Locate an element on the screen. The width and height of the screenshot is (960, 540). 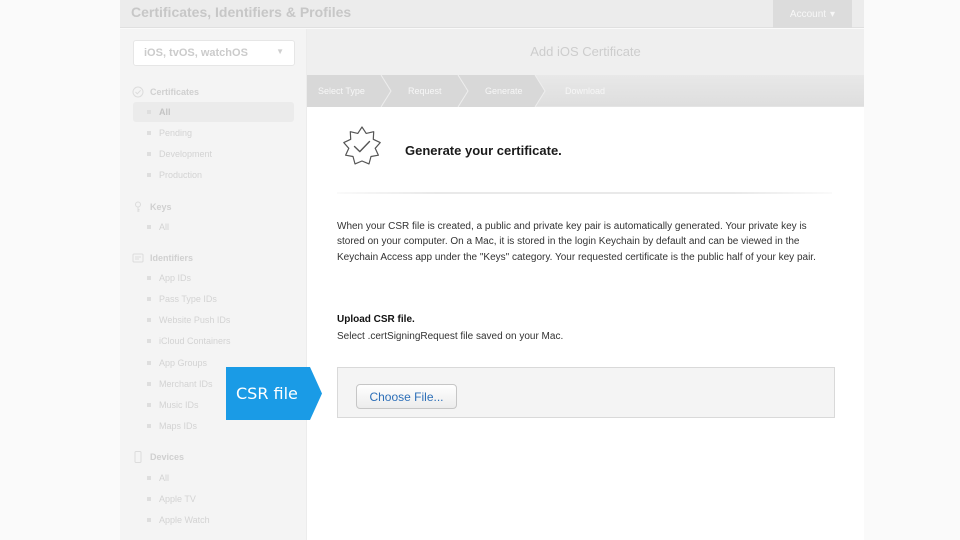
account-label: Account is located at coordinates (808, 14).